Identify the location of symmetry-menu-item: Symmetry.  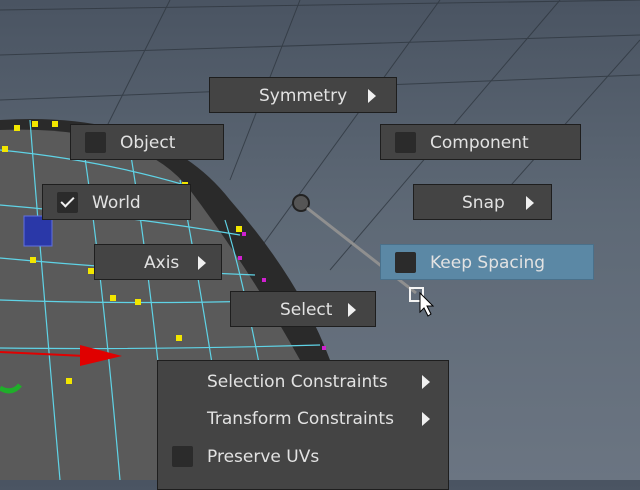
(303, 95).